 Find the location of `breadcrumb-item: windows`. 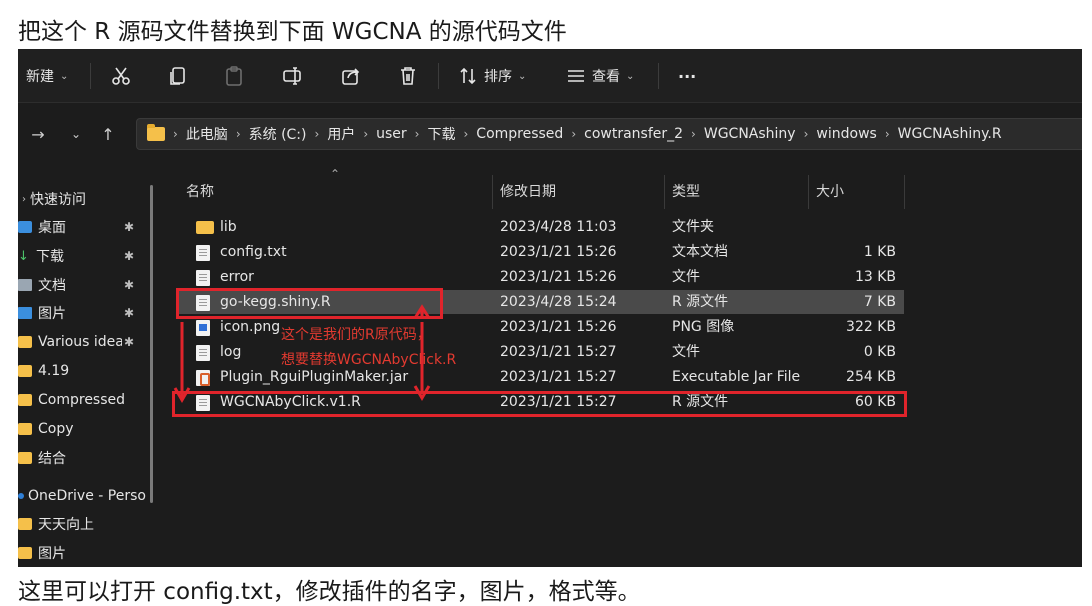

breadcrumb-item: windows is located at coordinates (846, 134).